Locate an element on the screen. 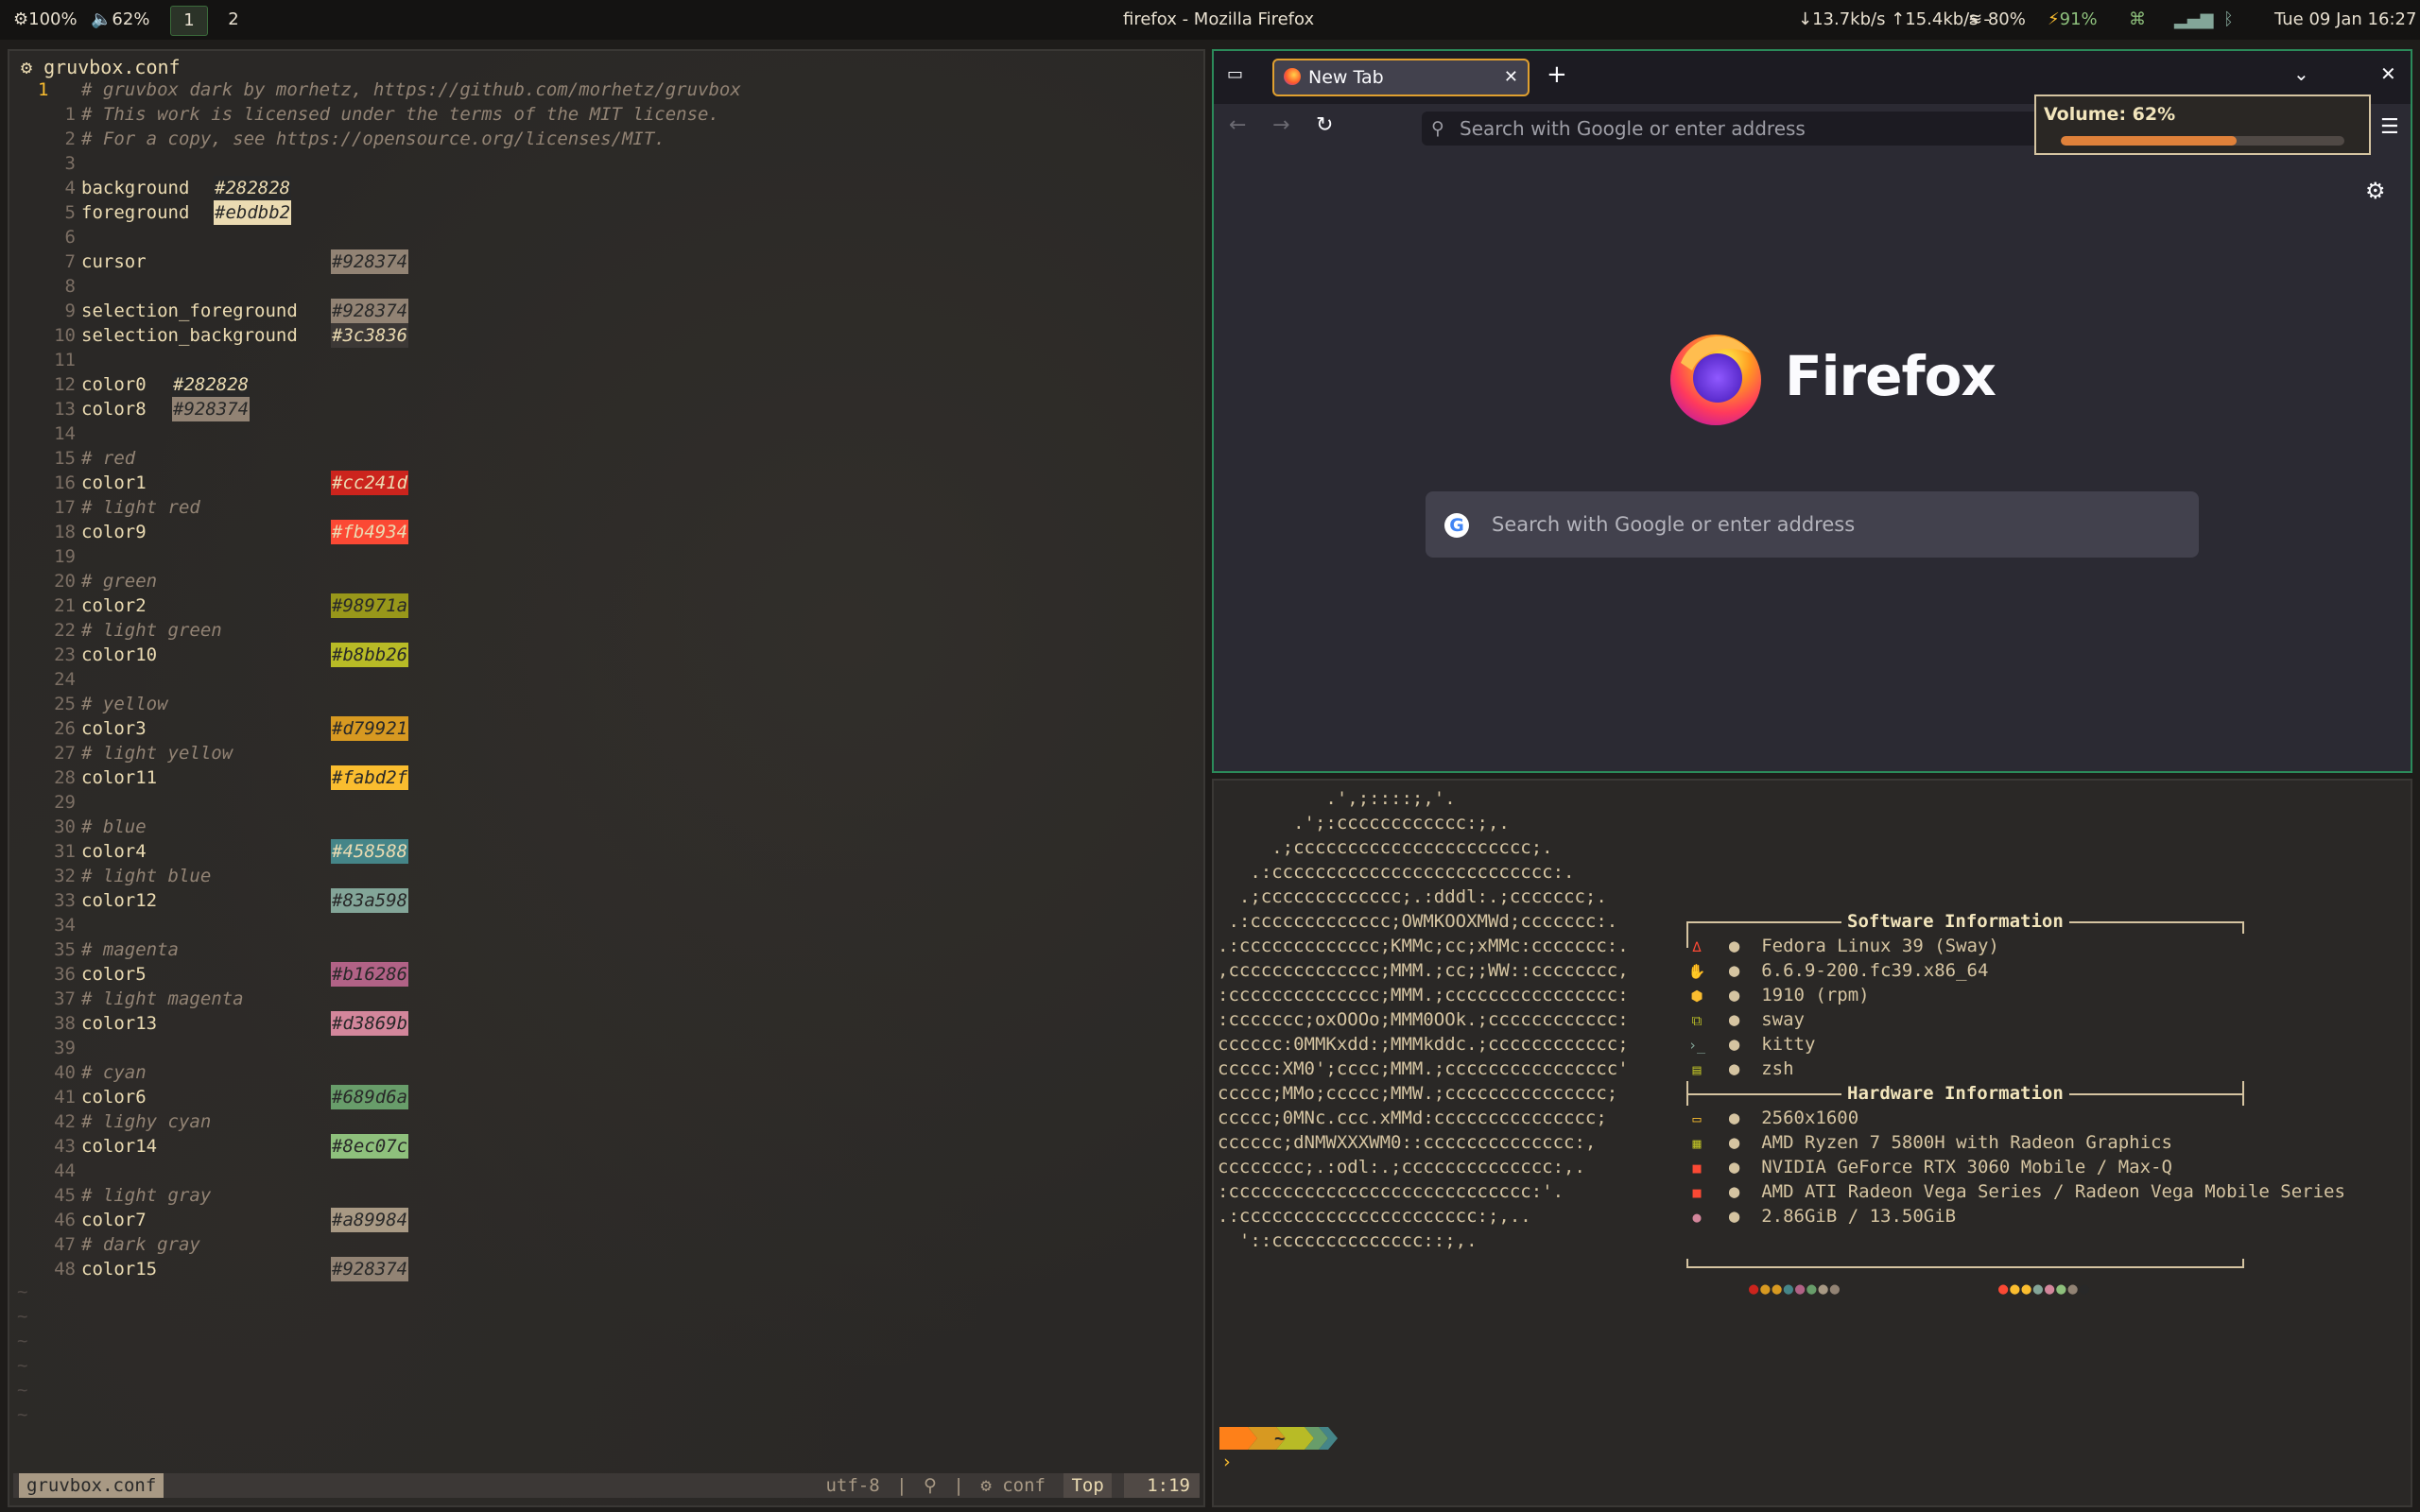  color-palette-bright: ●●●●●●●● is located at coordinates (2045, 1289).